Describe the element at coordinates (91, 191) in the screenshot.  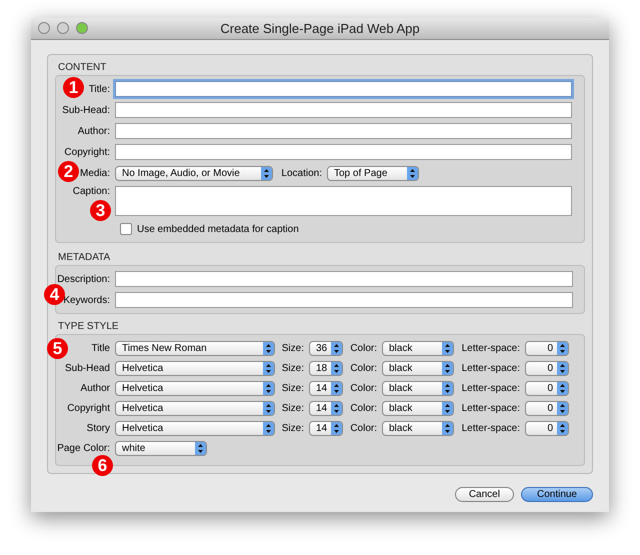
I see `field-label: Caption:` at that location.